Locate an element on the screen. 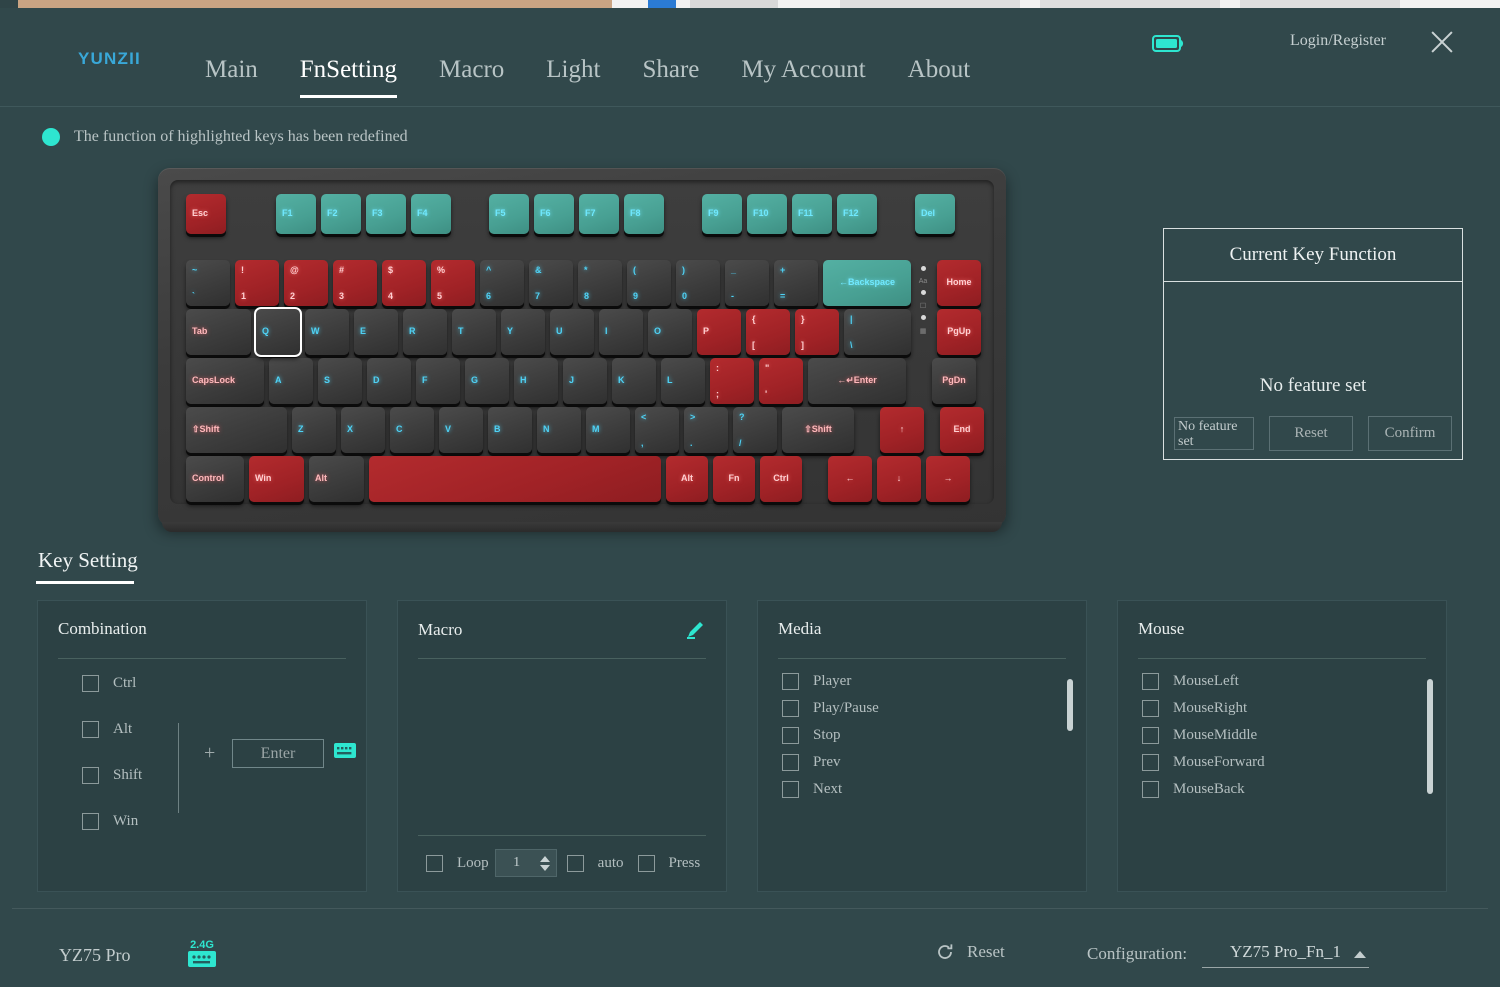 The image size is (1500, 987). checkbox-alt: Alt is located at coordinates (112, 729).